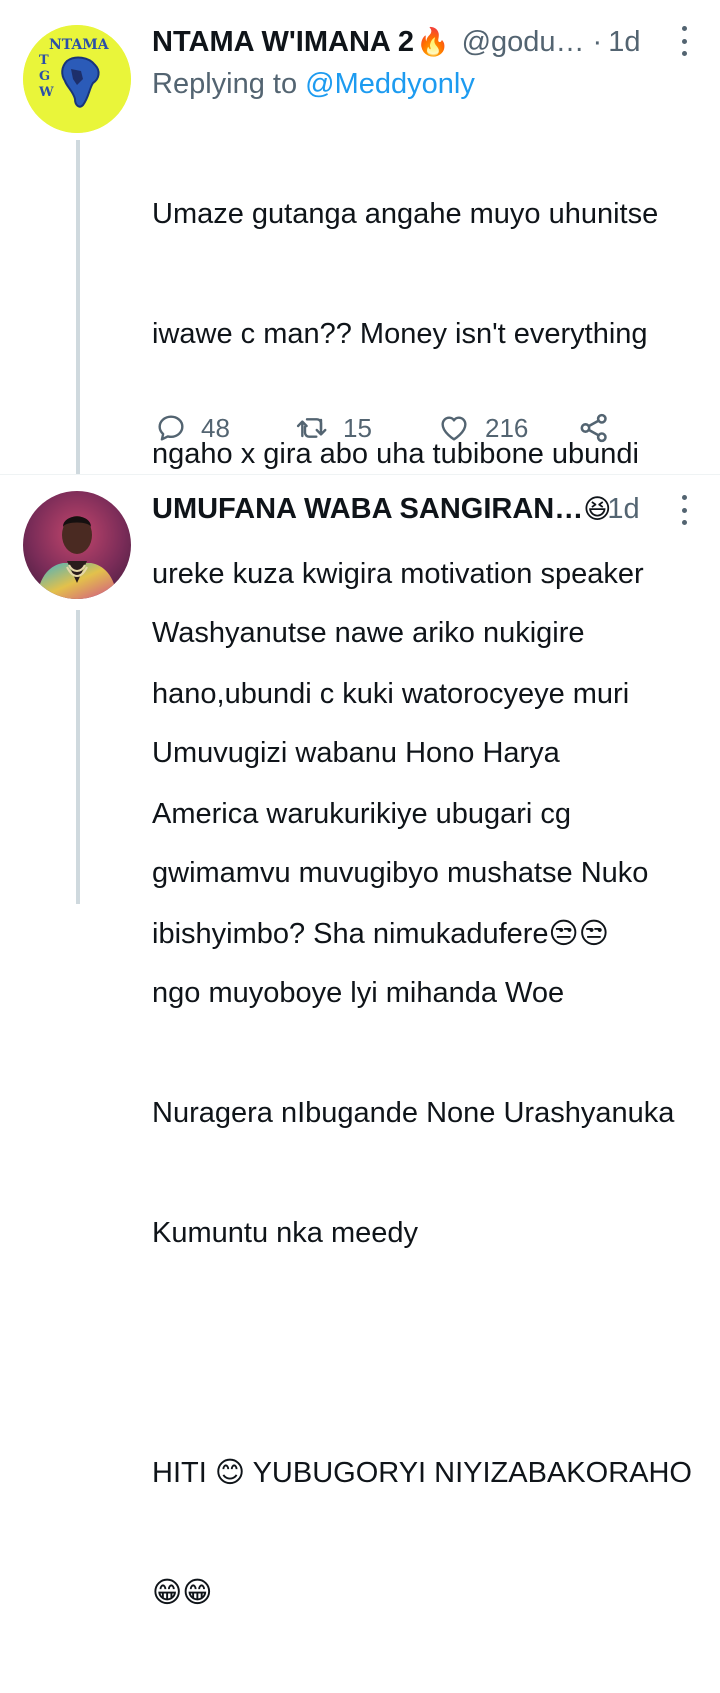 The width and height of the screenshot is (720, 1693). Describe the element at coordinates (285, 1233) in the screenshot. I see `text-line: Kumuntu nka meedy` at that location.